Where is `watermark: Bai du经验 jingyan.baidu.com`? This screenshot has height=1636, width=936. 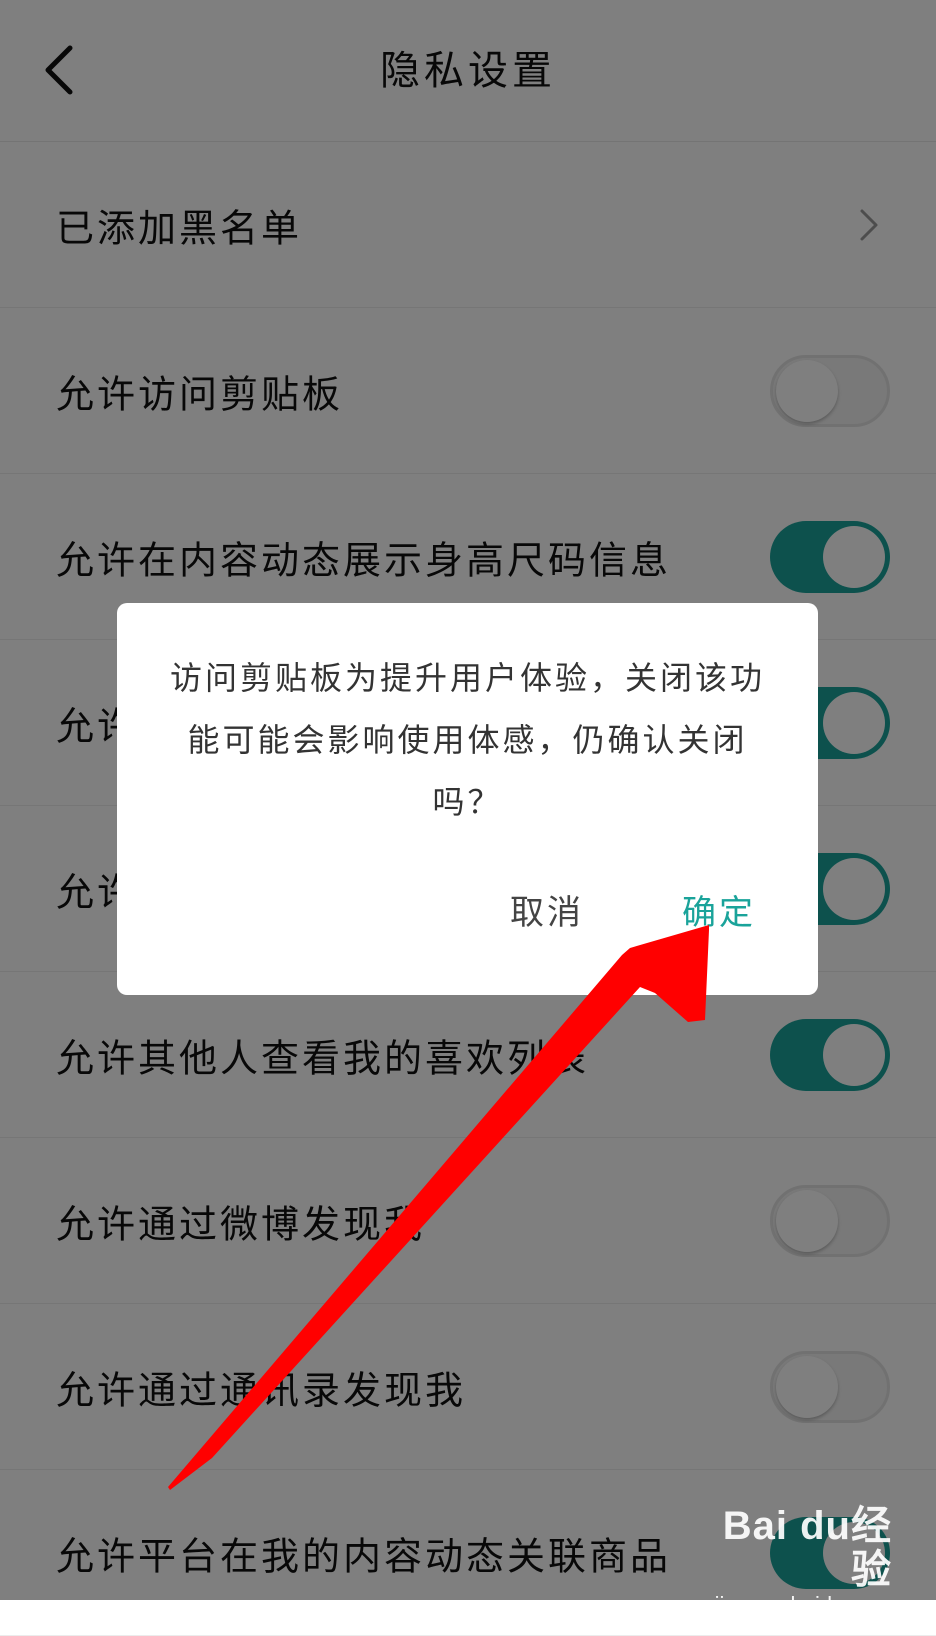
watermark: Bai du经验 jingyan.baidu.com is located at coordinates (802, 1560).